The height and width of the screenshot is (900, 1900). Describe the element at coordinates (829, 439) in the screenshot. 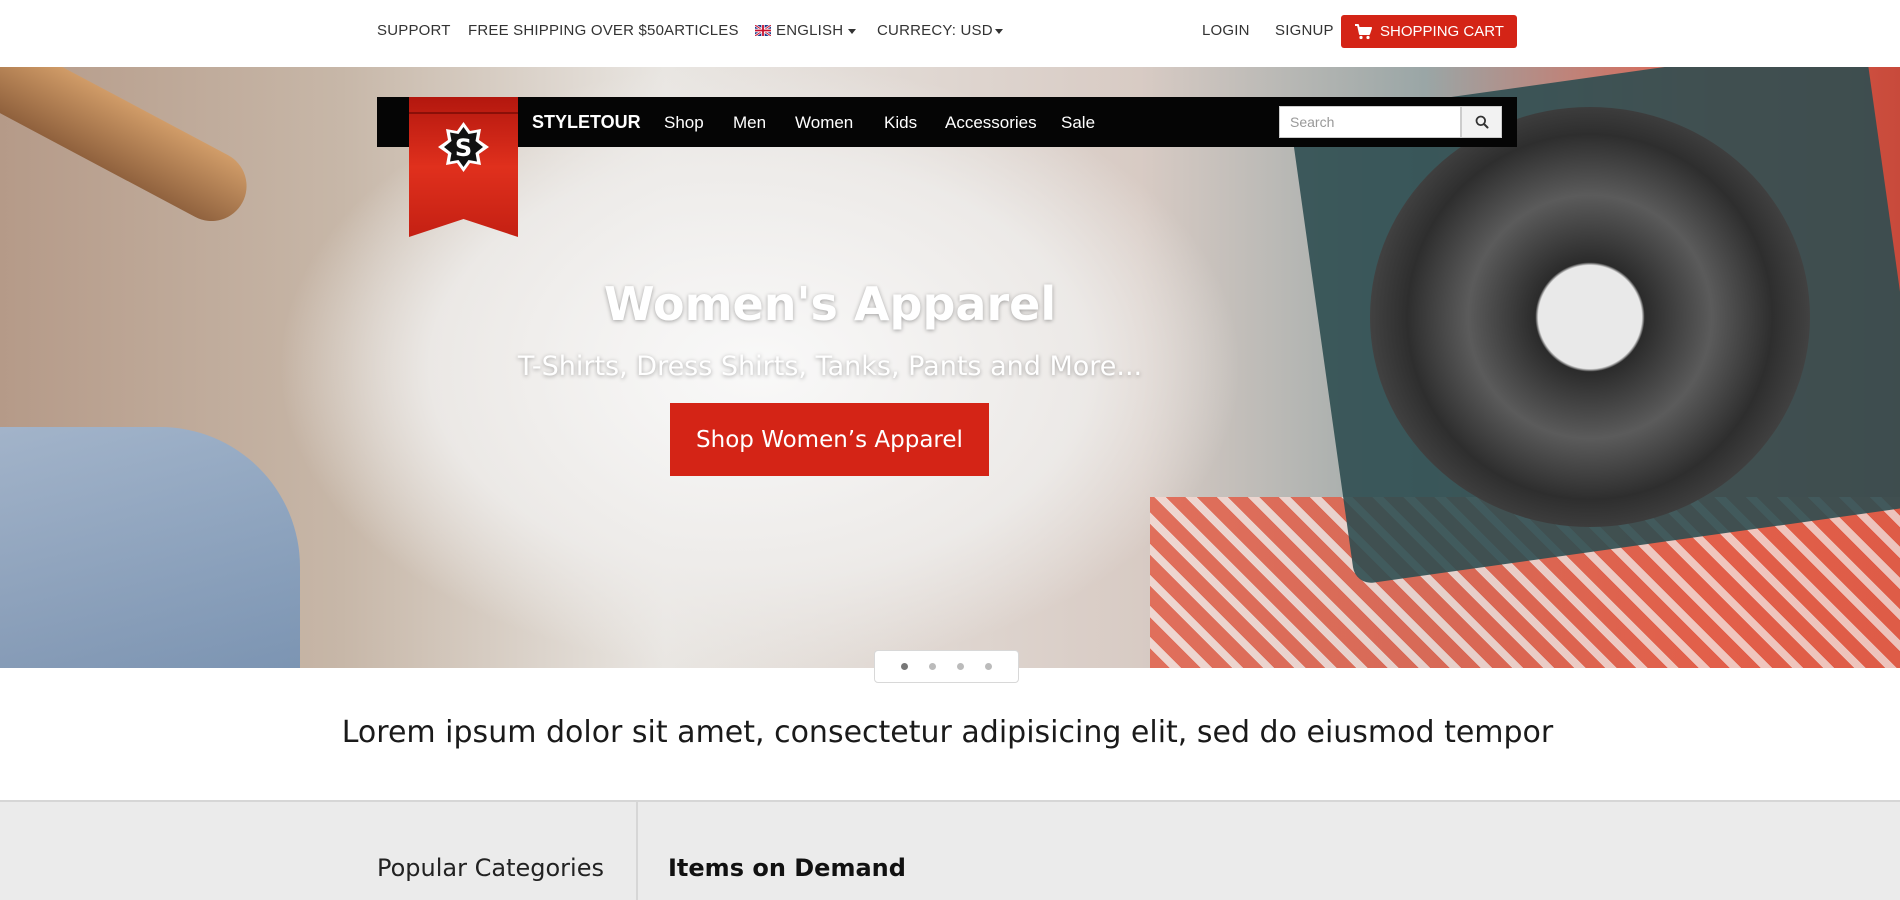

I see `shop-womens-apparel-button: Shop Women’s Apparel` at that location.